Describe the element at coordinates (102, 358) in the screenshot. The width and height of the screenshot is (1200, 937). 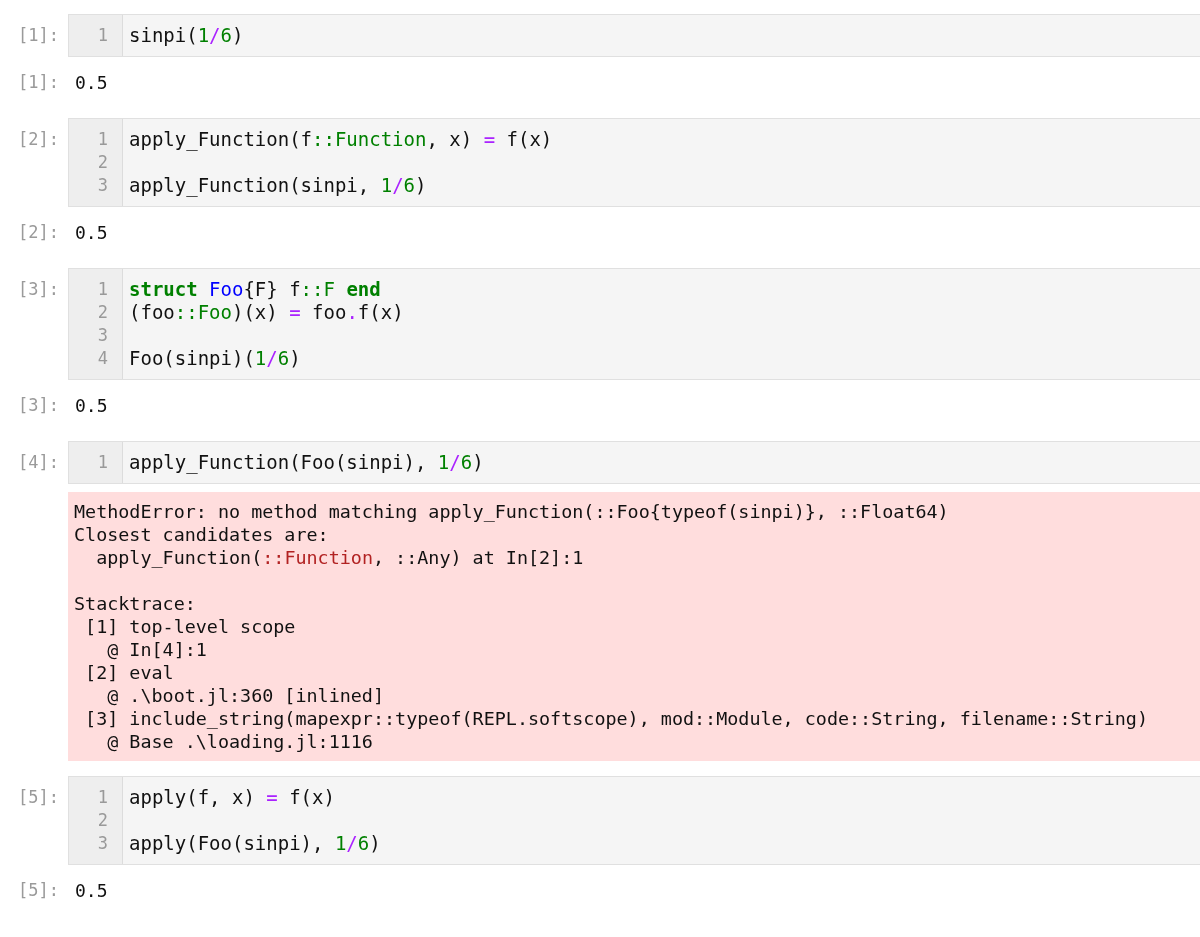
I see `line-number: 4` at that location.